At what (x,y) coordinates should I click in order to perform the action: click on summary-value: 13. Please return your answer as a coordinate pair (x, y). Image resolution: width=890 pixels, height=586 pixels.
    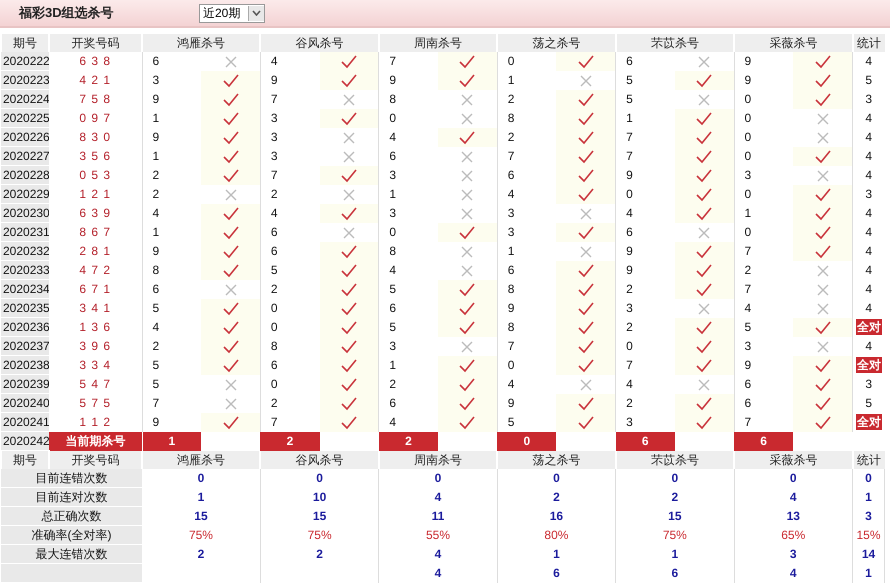
    Looking at the image, I should click on (793, 516).